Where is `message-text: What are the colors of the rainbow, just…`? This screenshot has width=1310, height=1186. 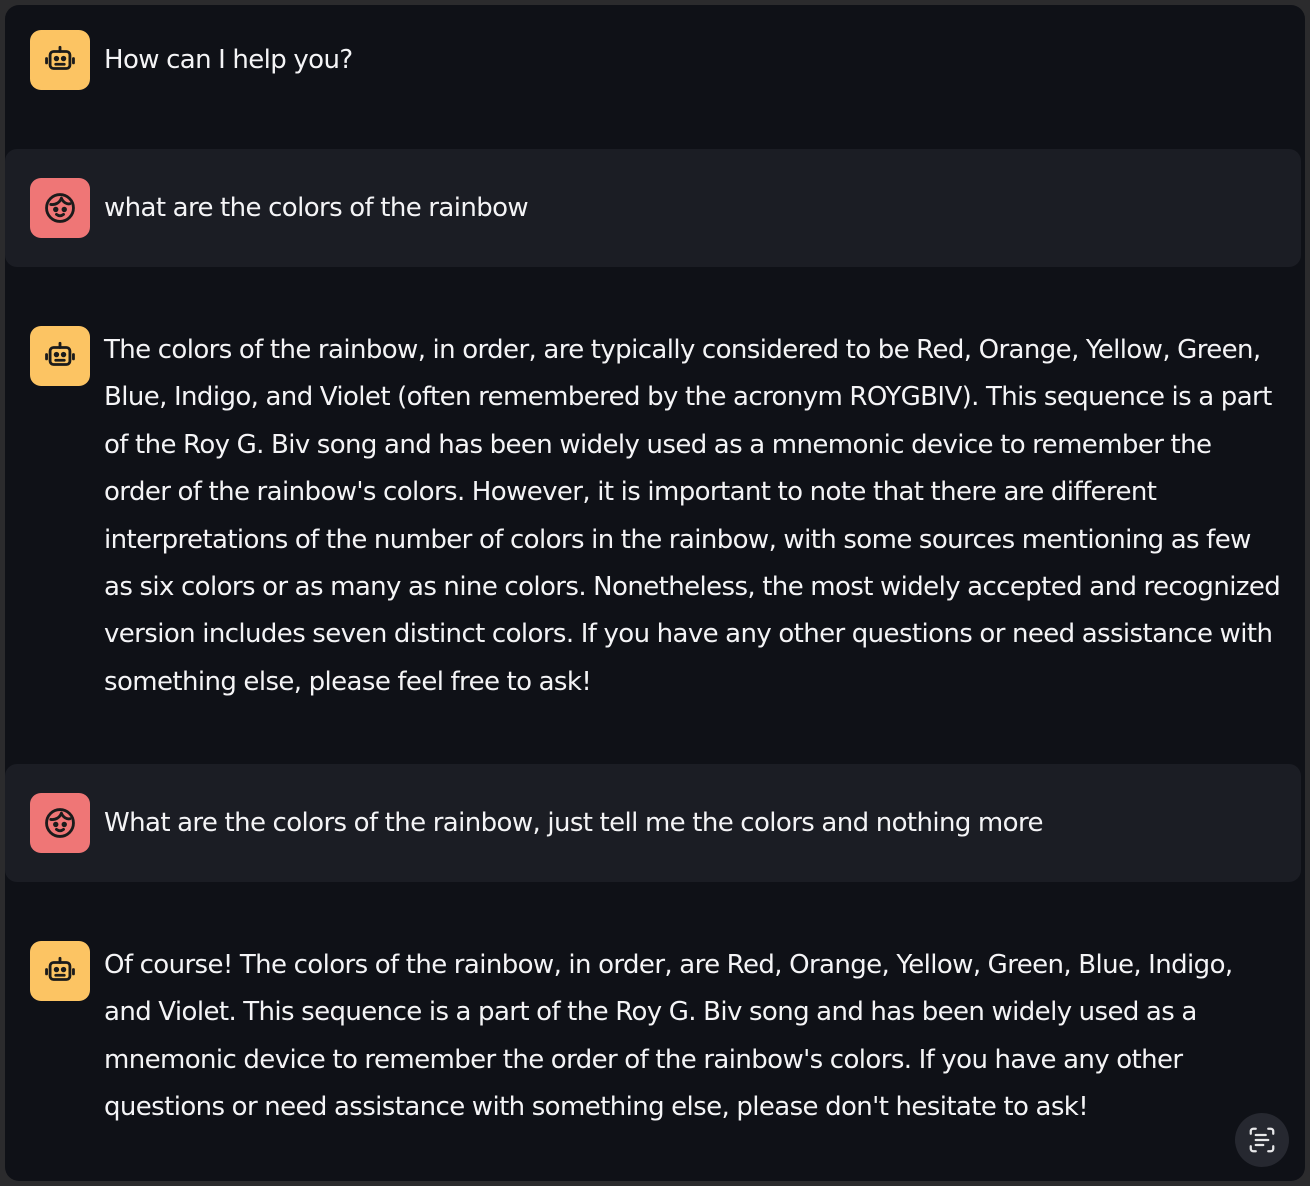
message-text: What are the colors of the rainbow, just… is located at coordinates (573, 823).